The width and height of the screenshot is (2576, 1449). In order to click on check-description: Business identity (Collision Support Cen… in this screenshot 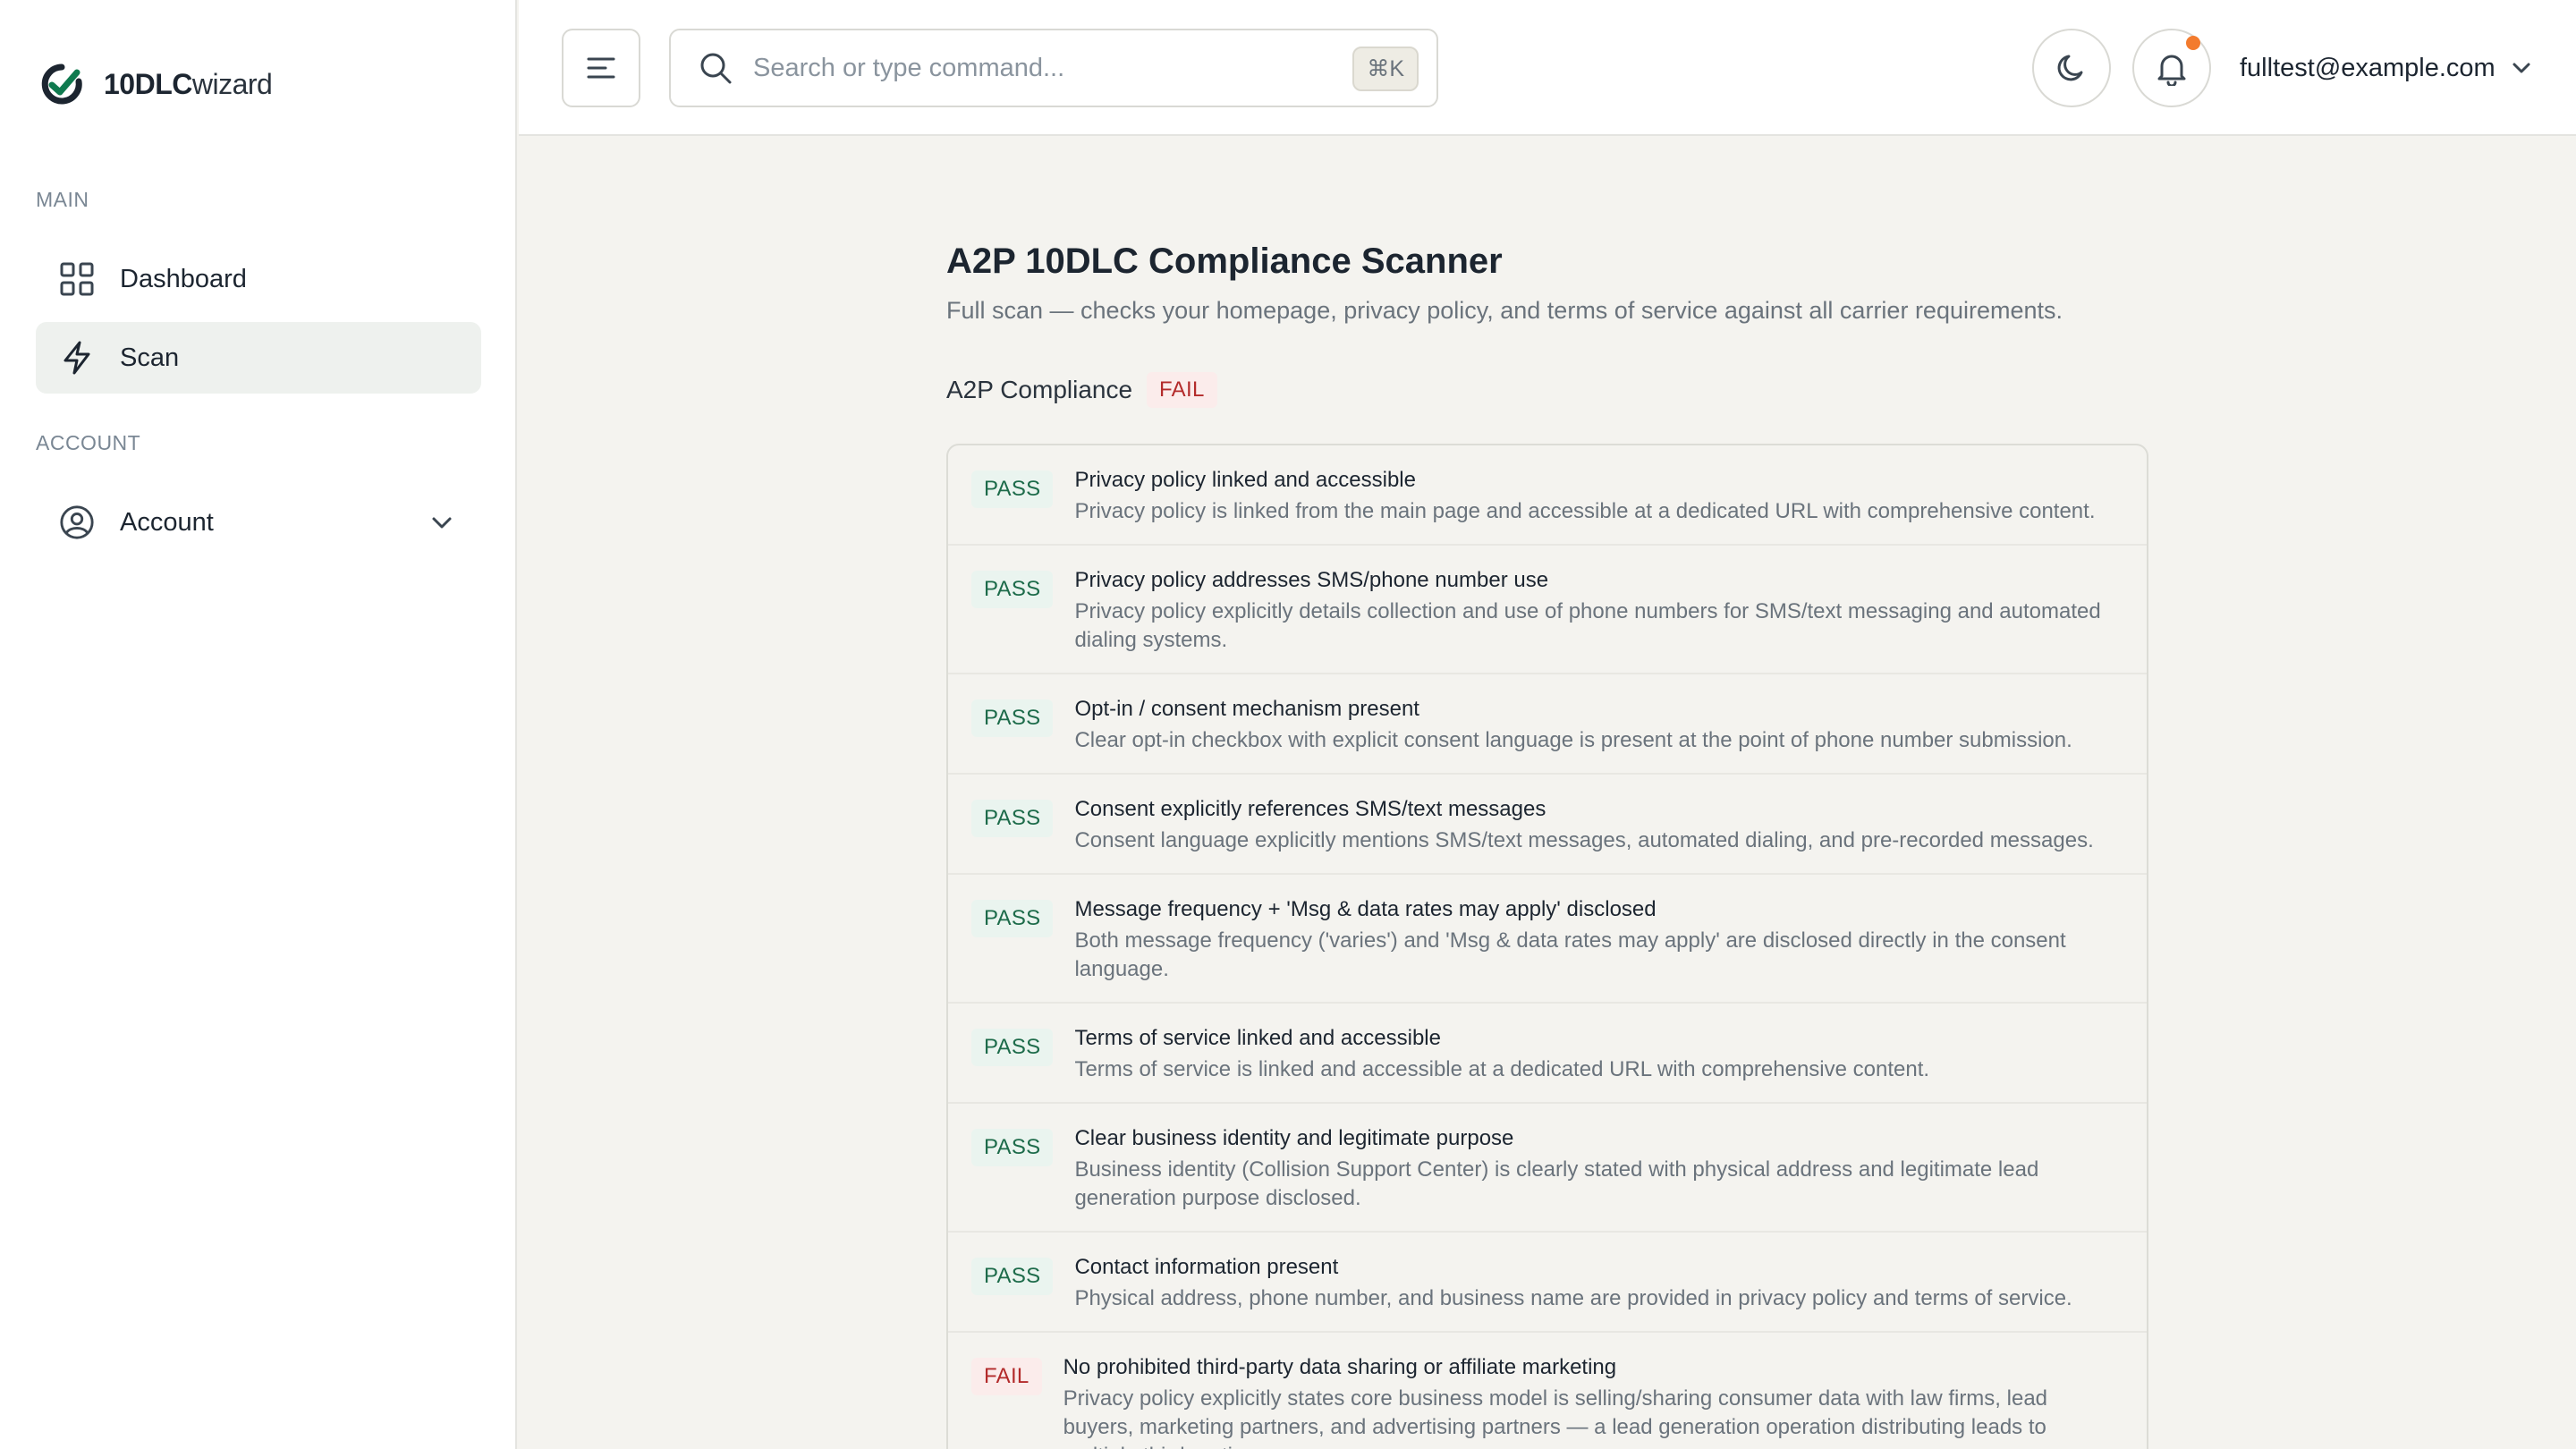, I will do `click(1556, 1183)`.